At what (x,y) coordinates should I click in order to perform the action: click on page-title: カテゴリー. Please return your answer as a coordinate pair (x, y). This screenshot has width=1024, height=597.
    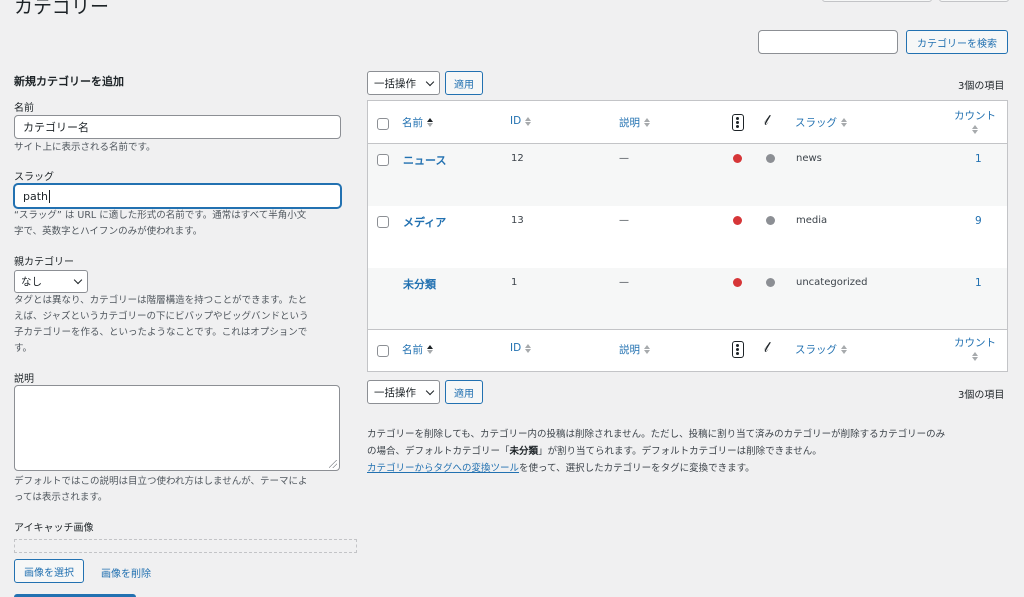
    Looking at the image, I should click on (62, 9).